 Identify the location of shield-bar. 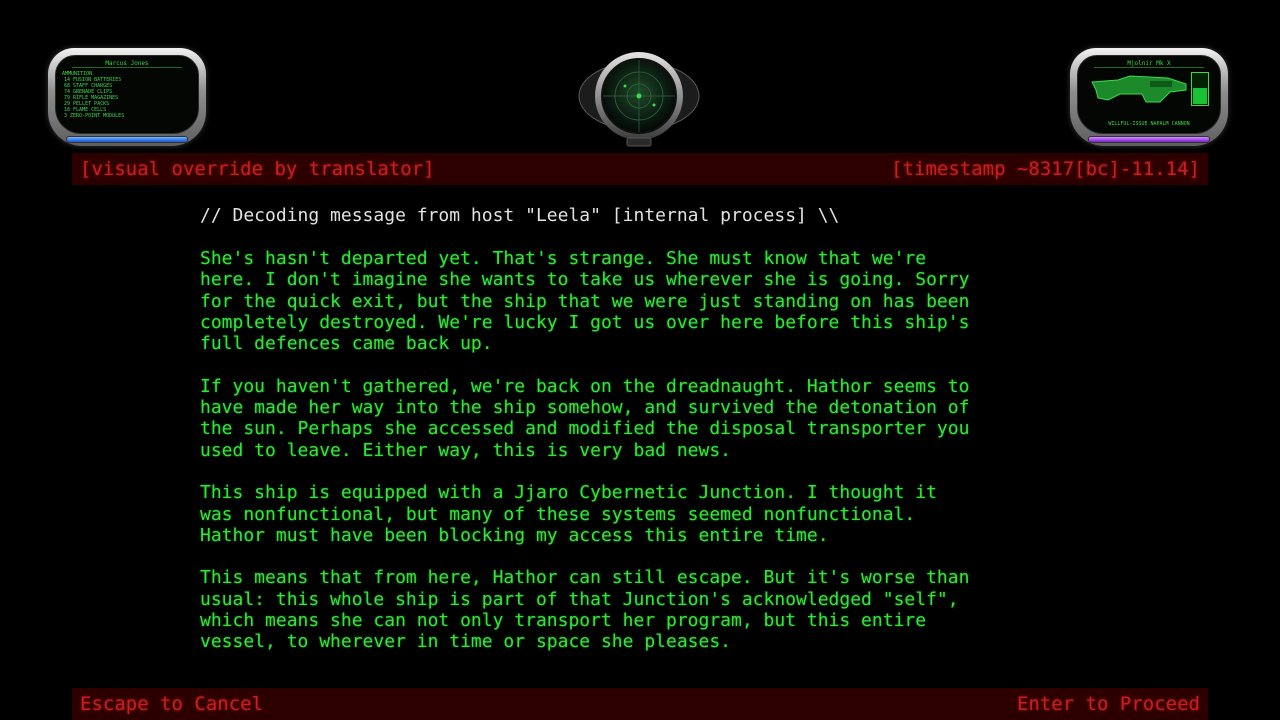
(127, 139).